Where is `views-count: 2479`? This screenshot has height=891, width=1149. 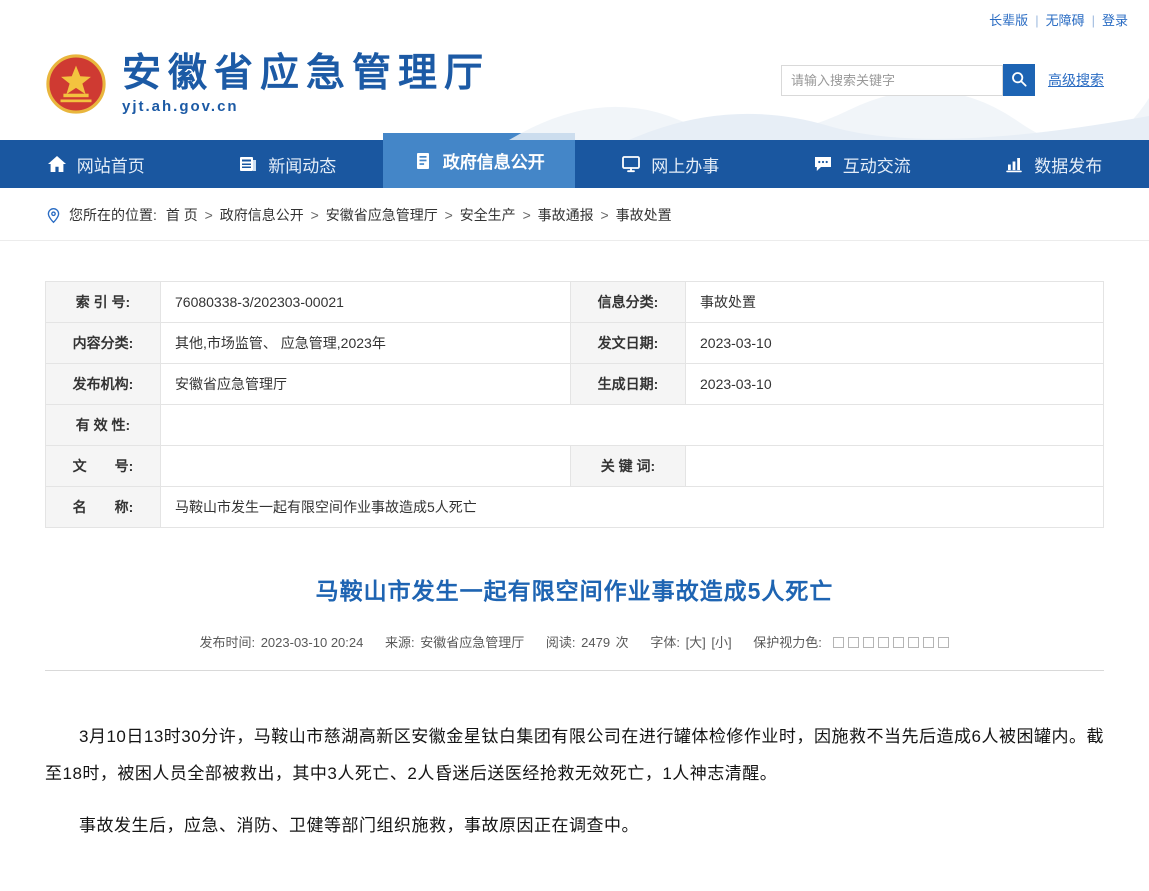
views-count: 2479 is located at coordinates (595, 642).